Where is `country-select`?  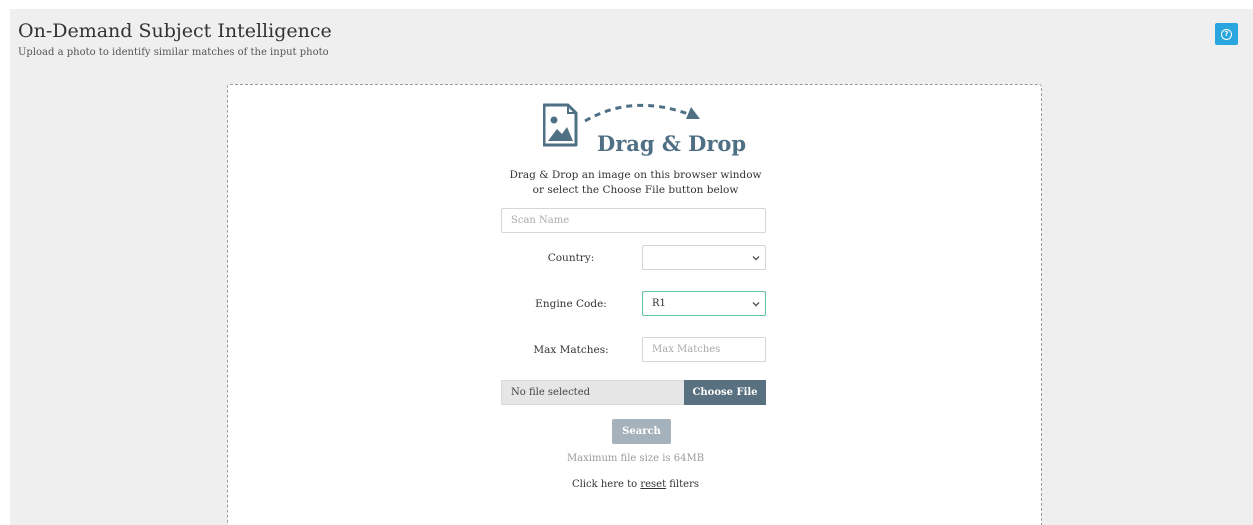
country-select is located at coordinates (704, 257).